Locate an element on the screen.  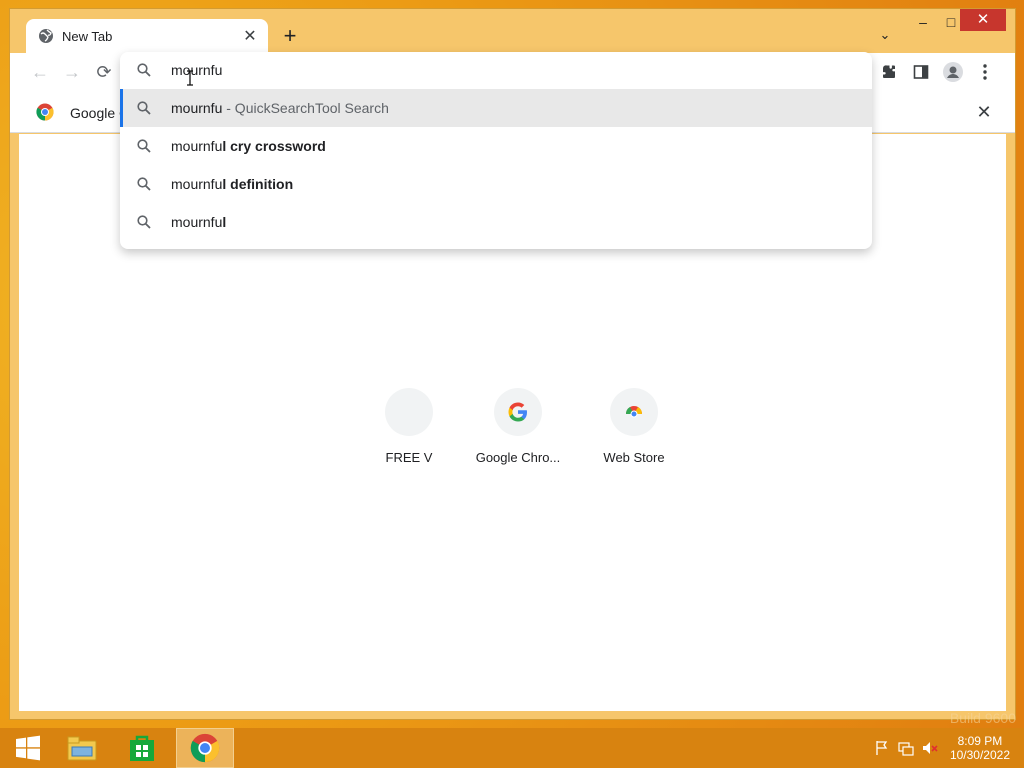
web-store-icon is located at coordinates (634, 412).